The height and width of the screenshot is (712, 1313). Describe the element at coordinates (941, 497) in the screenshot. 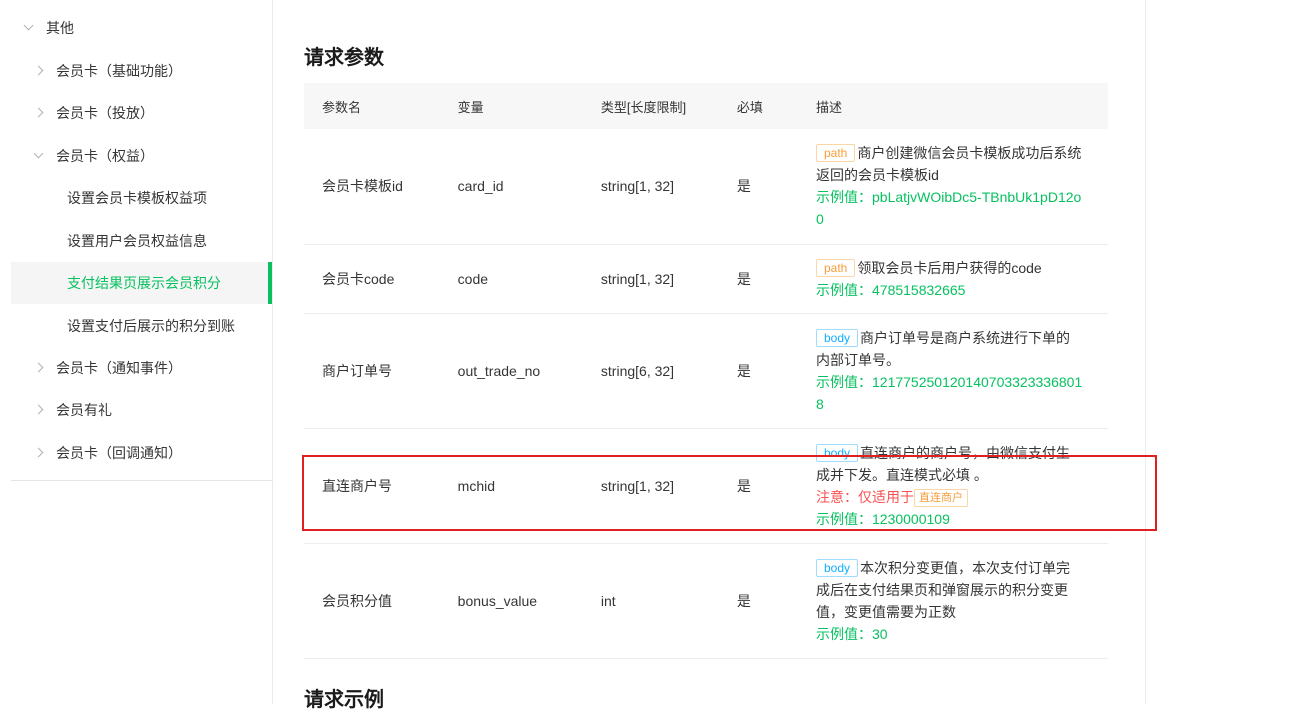

I see `merchant-tag: 直连商户` at that location.